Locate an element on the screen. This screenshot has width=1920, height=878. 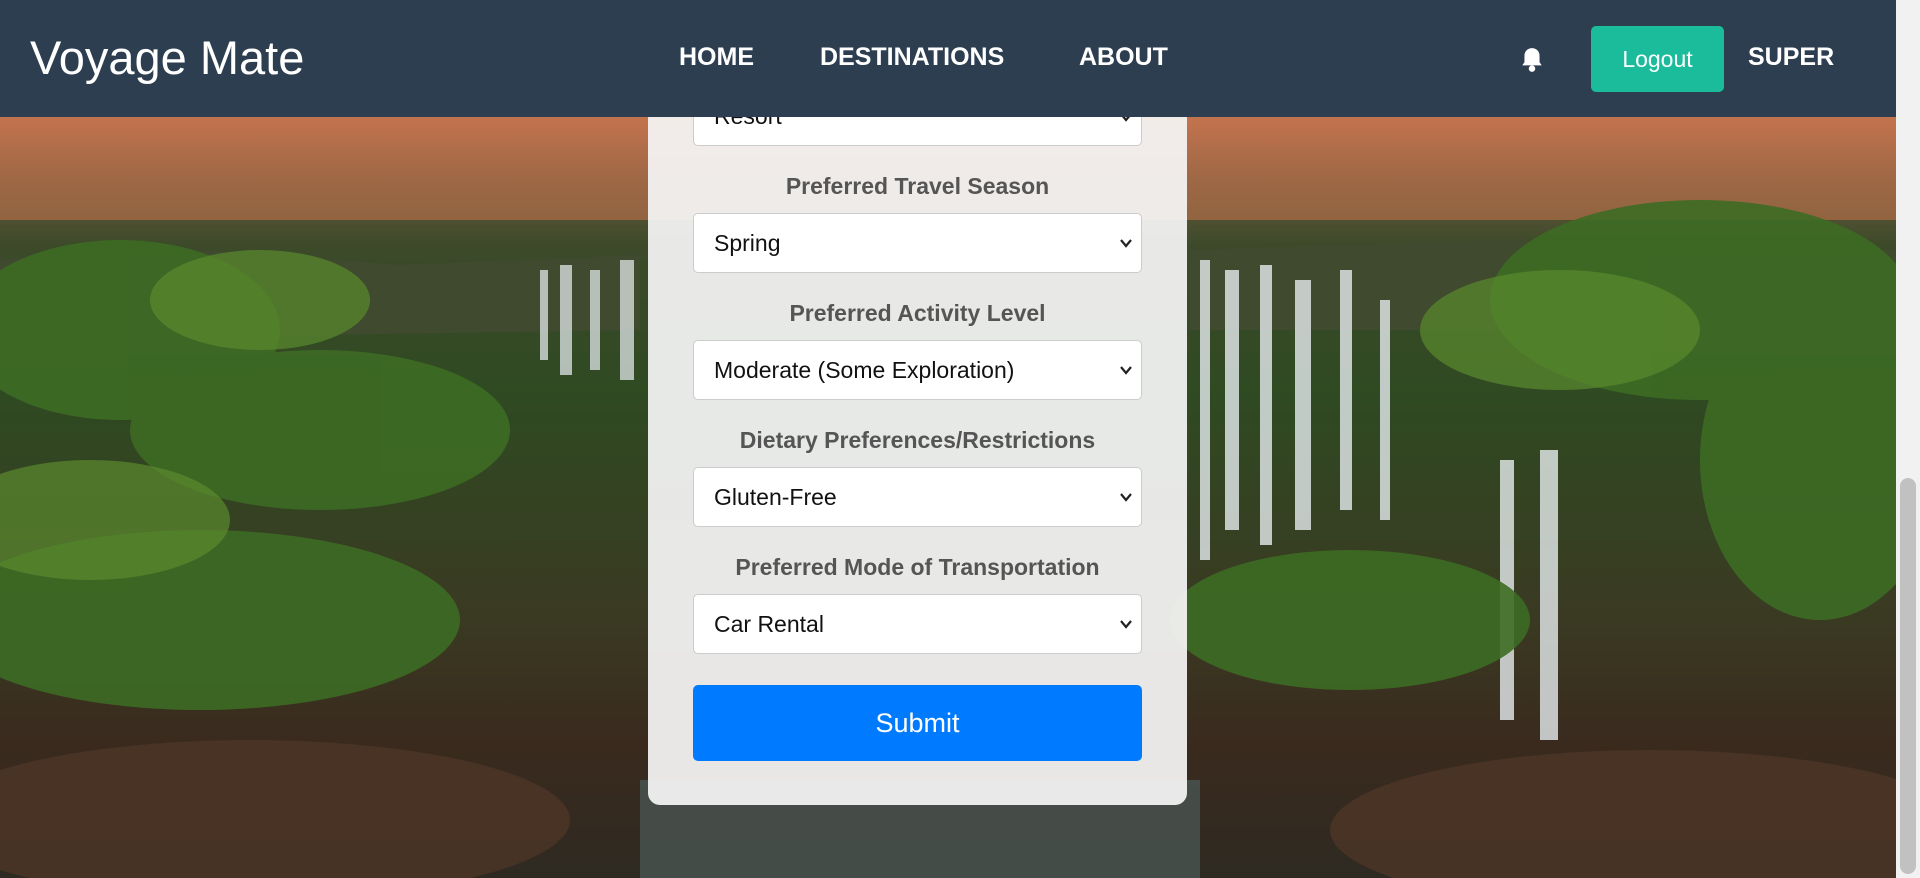
nav-home-link: HOME is located at coordinates (716, 57).